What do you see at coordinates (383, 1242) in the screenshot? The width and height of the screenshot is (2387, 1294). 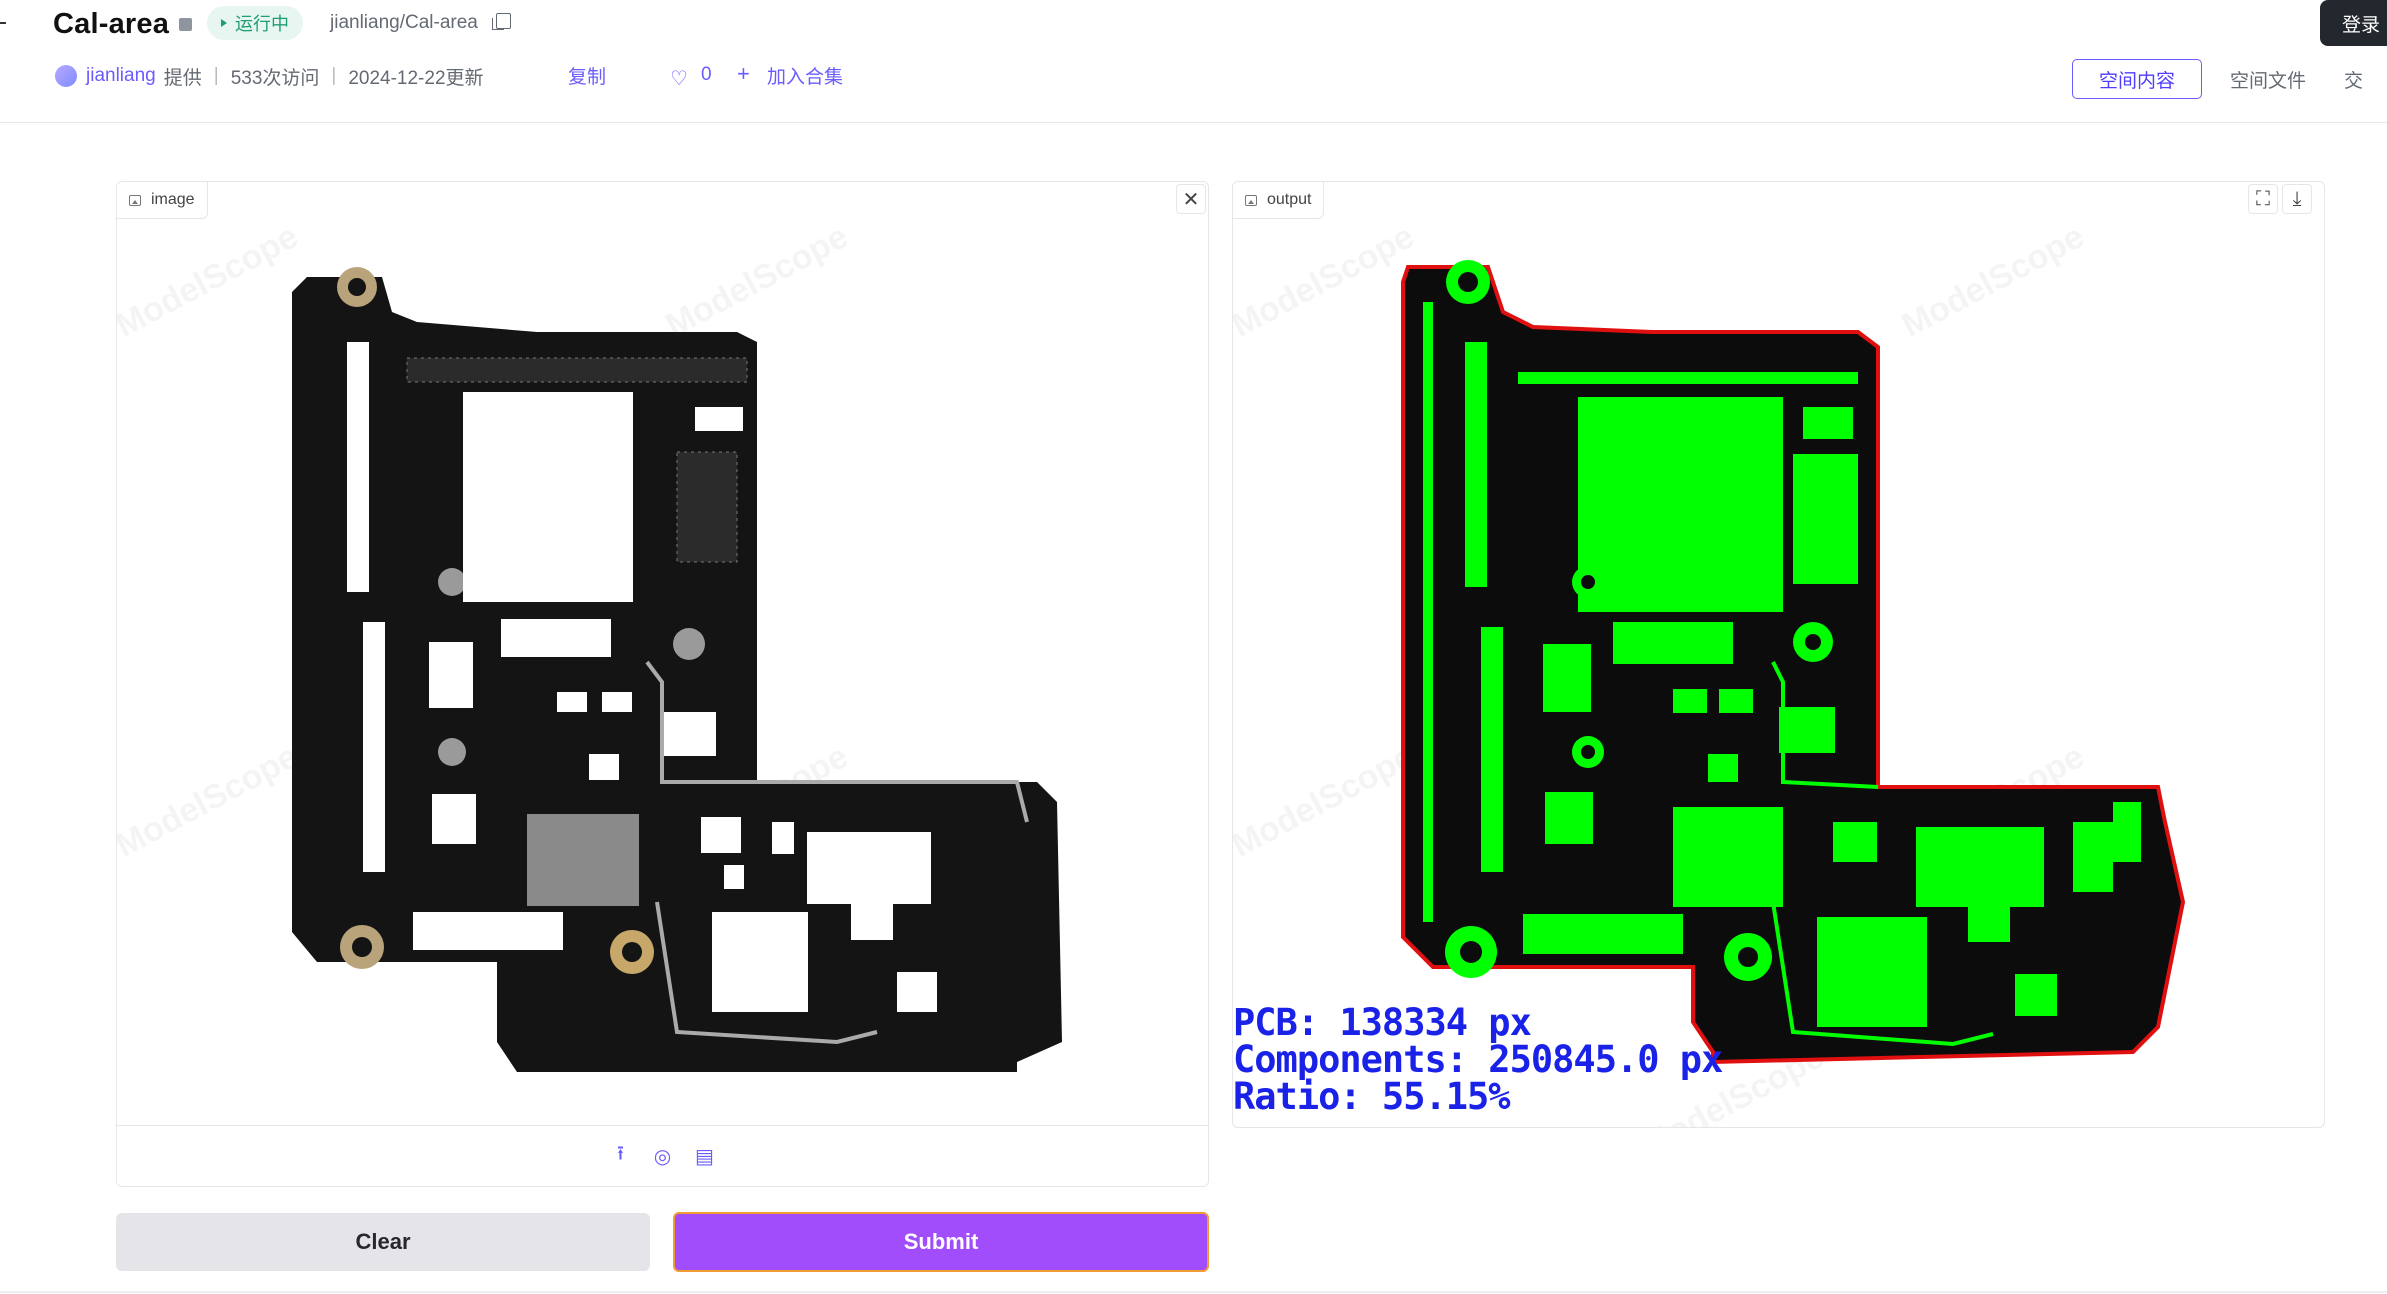 I see `clear-button: Clear` at bounding box center [383, 1242].